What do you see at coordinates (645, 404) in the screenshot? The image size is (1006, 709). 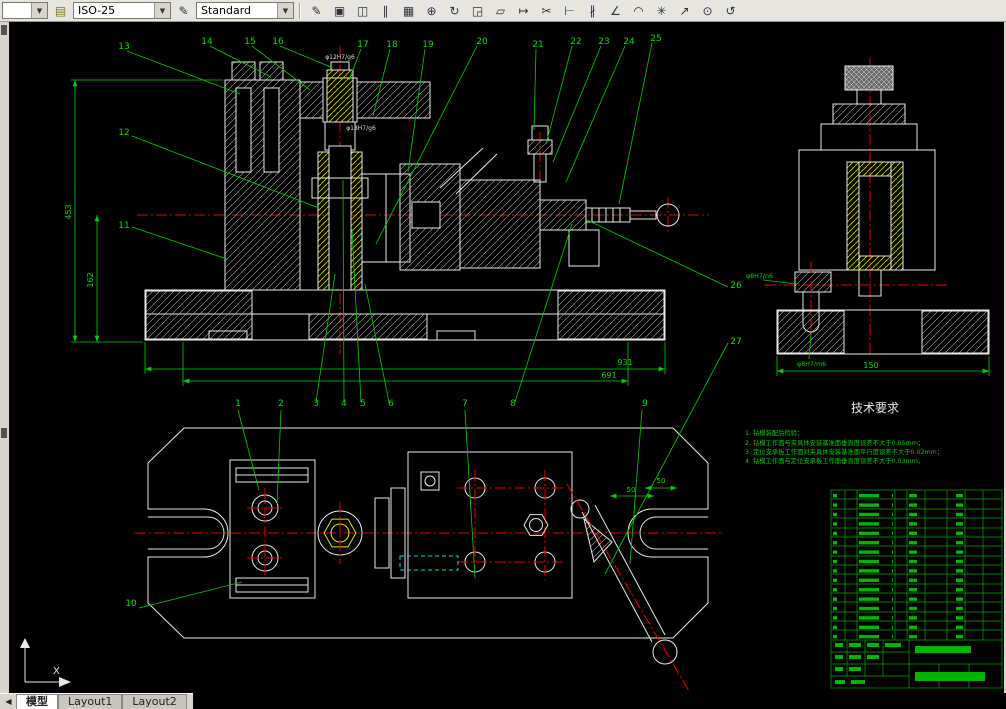 I see `balloon-label: 9` at bounding box center [645, 404].